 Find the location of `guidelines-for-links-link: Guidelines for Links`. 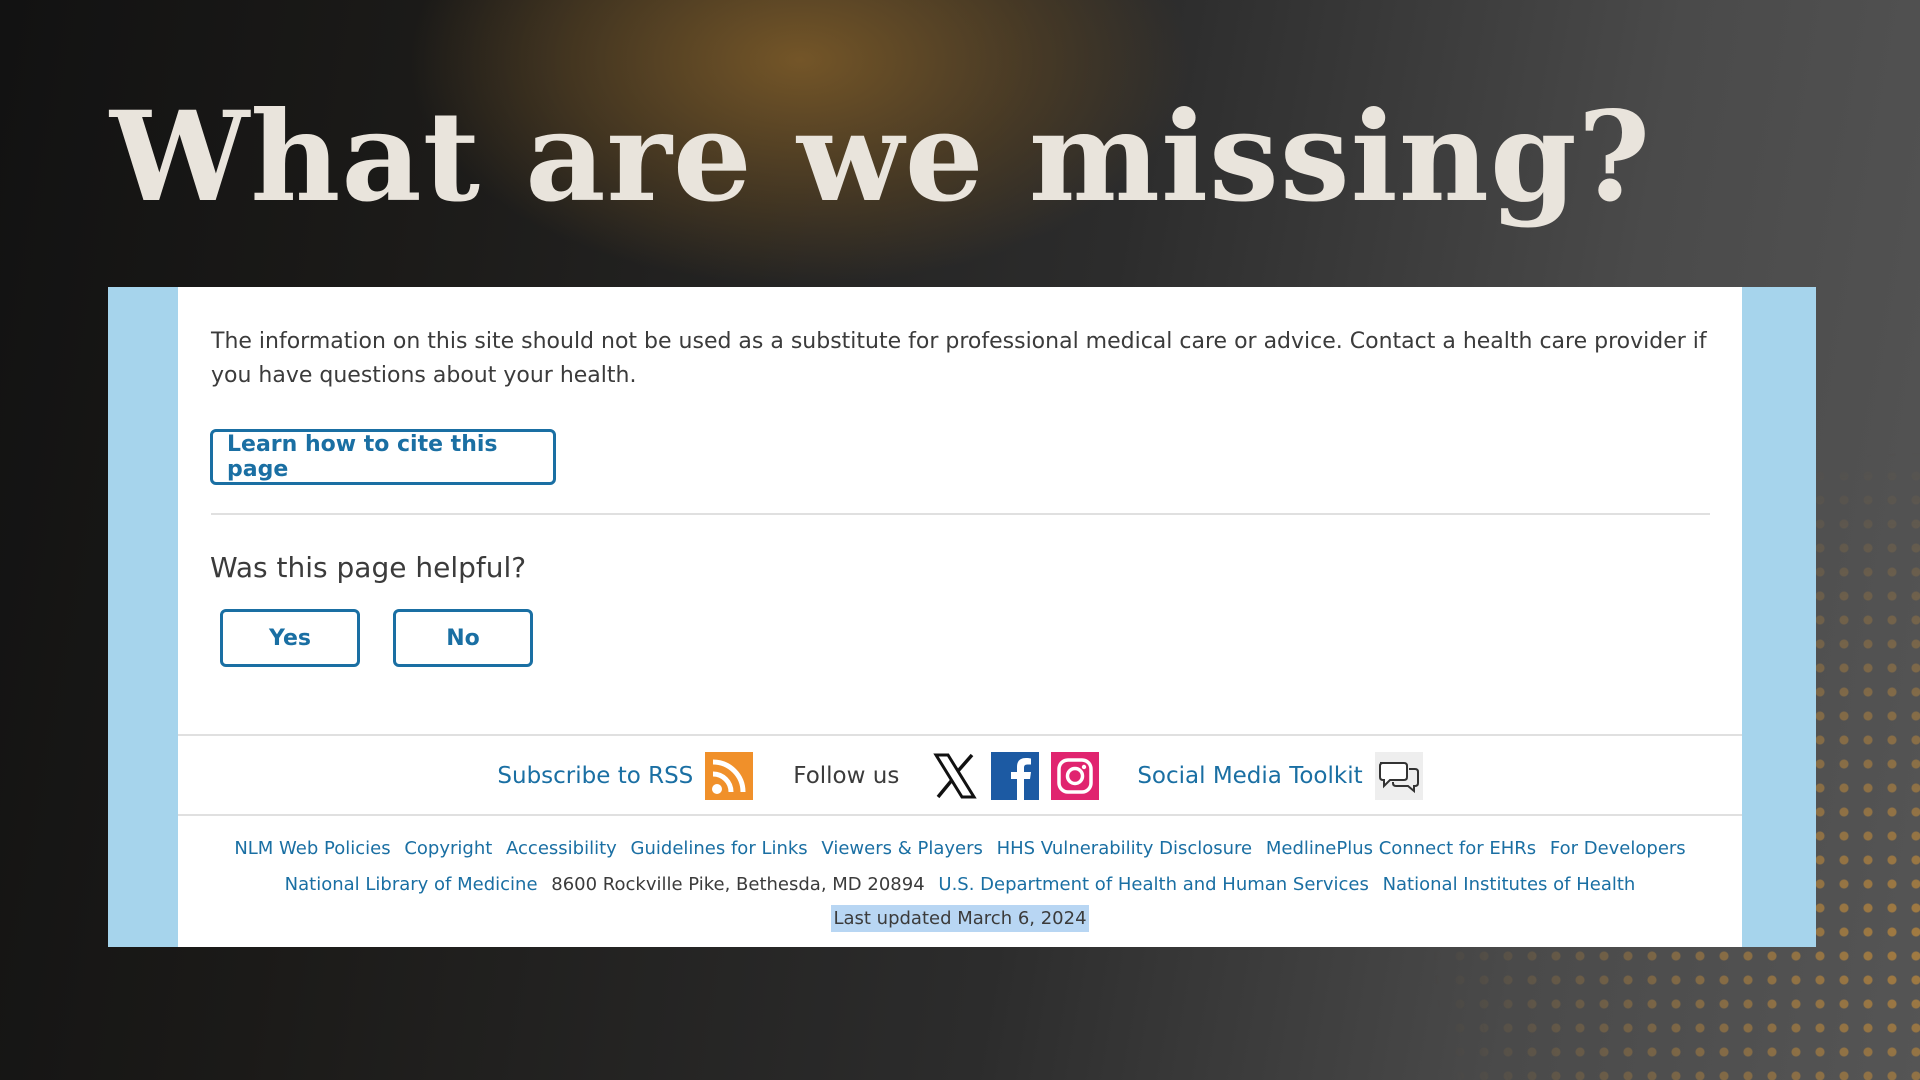

guidelines-for-links-link: Guidelines for Links is located at coordinates (719, 848).